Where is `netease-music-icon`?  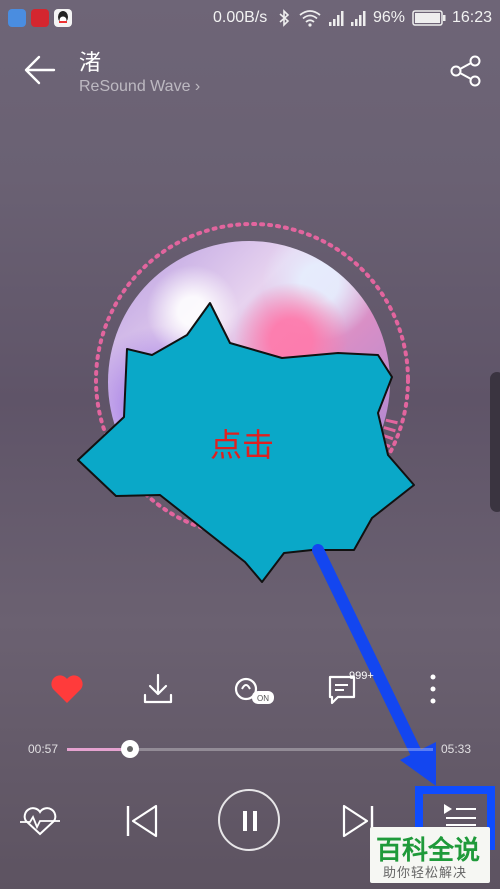 netease-music-icon is located at coordinates (40, 18).